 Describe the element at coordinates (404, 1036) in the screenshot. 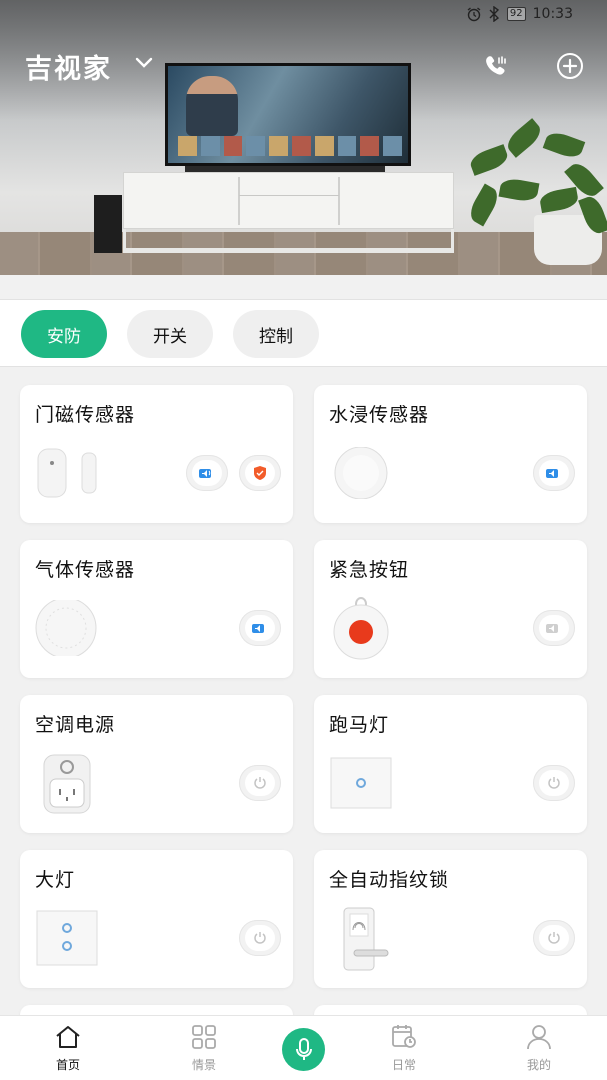

I see `calendar-clock-icon` at that location.